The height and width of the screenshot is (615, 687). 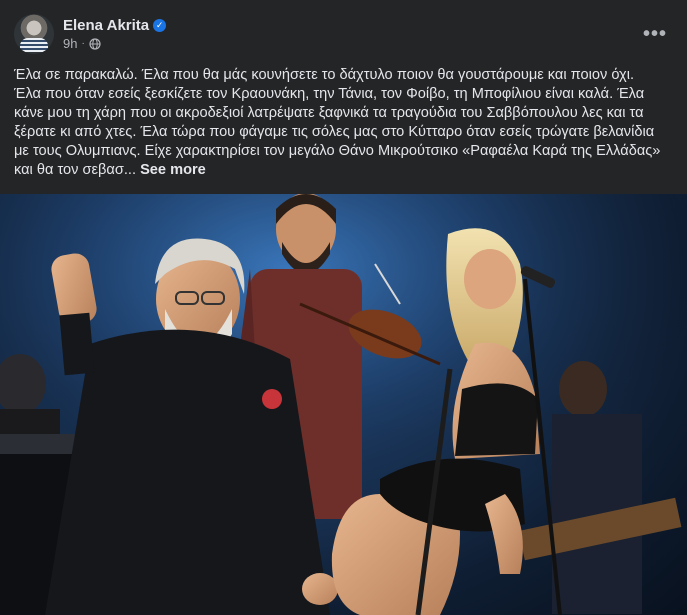 I want to click on name-row: Elena Akrita ✓, so click(x=115, y=25).